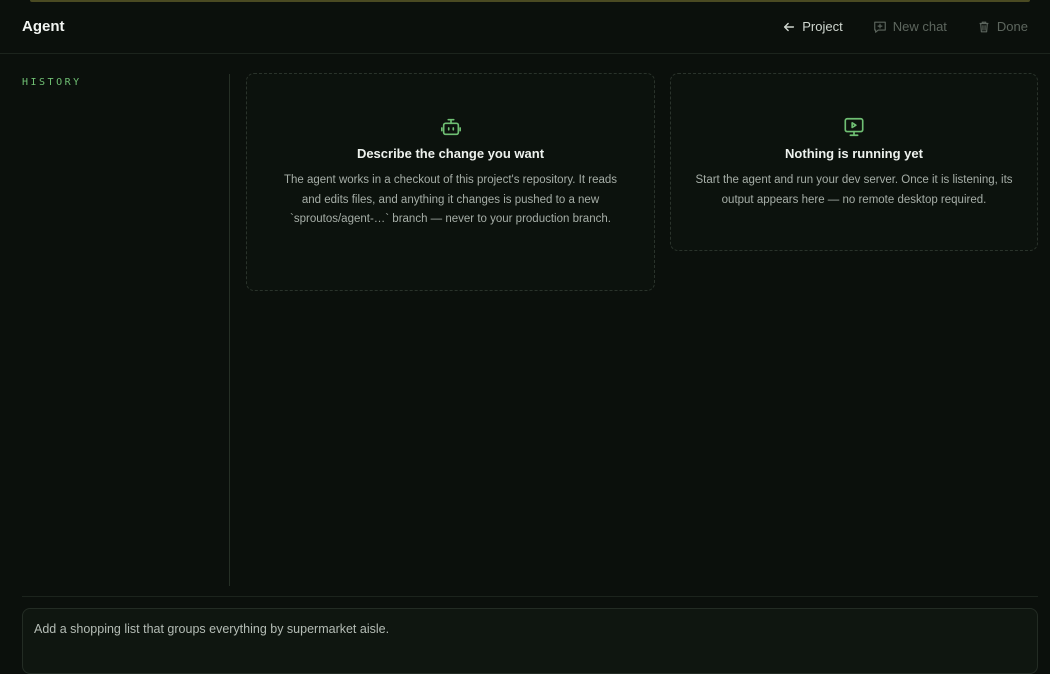  What do you see at coordinates (822, 26) in the screenshot?
I see `project-button-label: Project` at bounding box center [822, 26].